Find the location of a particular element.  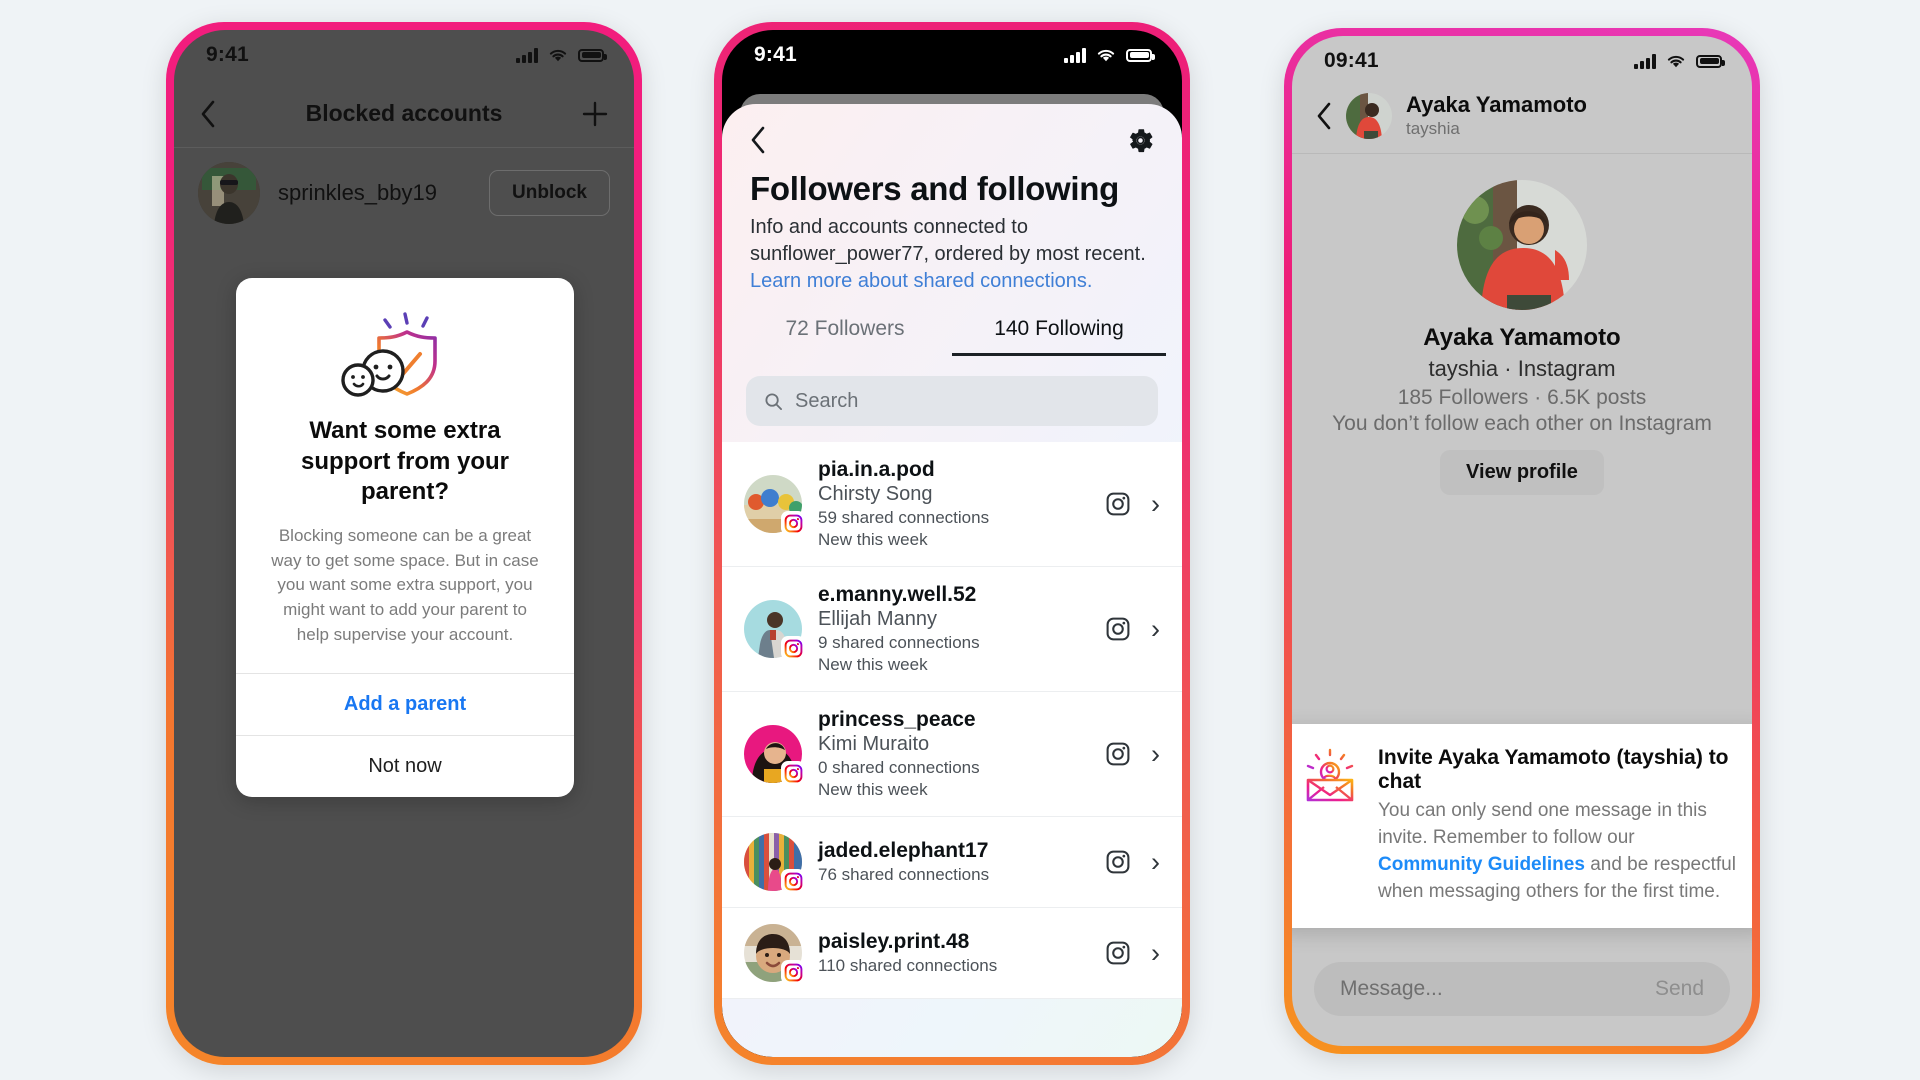

blocked-username: sprinkles_bby19 is located at coordinates (357, 192).